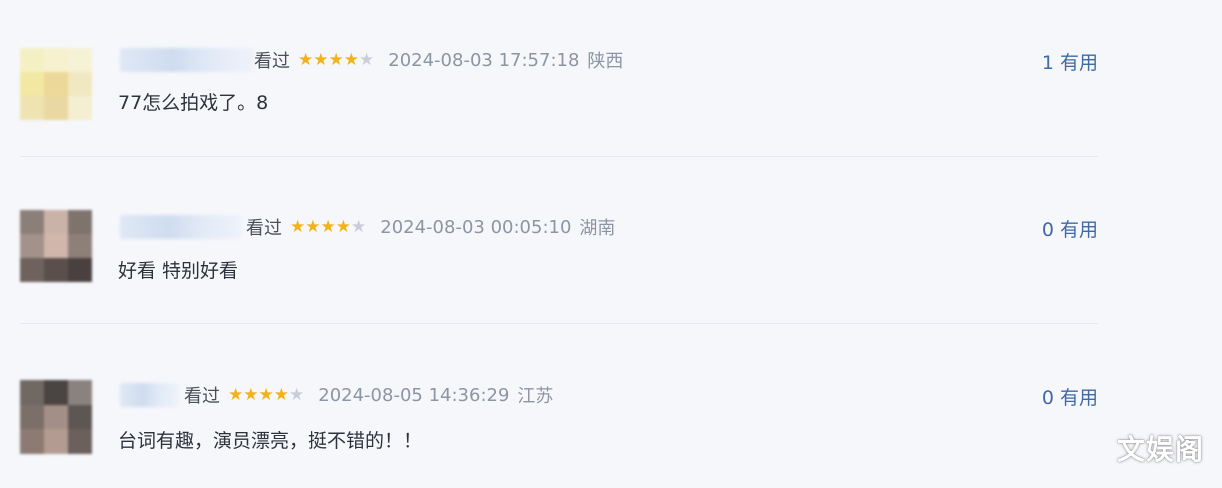  Describe the element at coordinates (414, 395) in the screenshot. I see `comment-time: 2024-08-05 14:36:29` at that location.